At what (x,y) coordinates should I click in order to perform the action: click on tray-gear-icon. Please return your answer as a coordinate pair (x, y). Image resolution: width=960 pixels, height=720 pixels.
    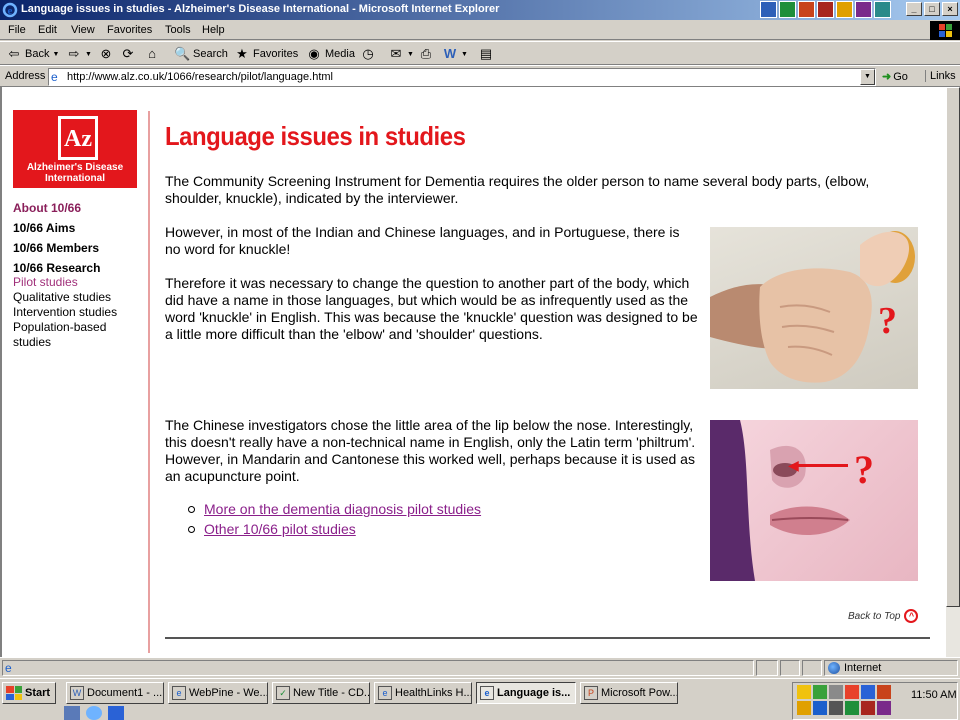
    Looking at the image, I should click on (884, 708).